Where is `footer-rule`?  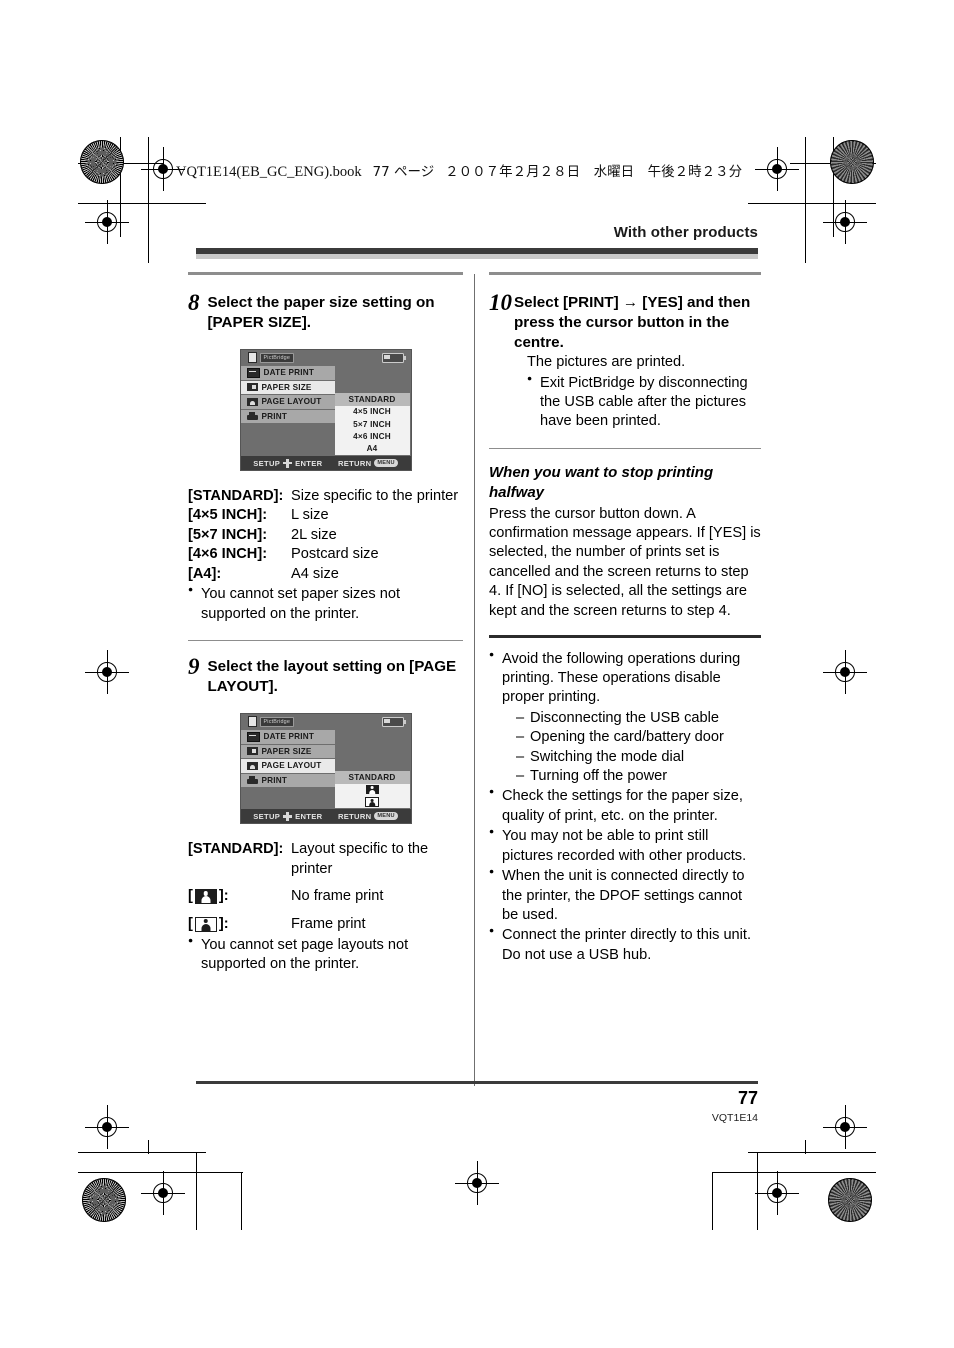
footer-rule is located at coordinates (477, 1082).